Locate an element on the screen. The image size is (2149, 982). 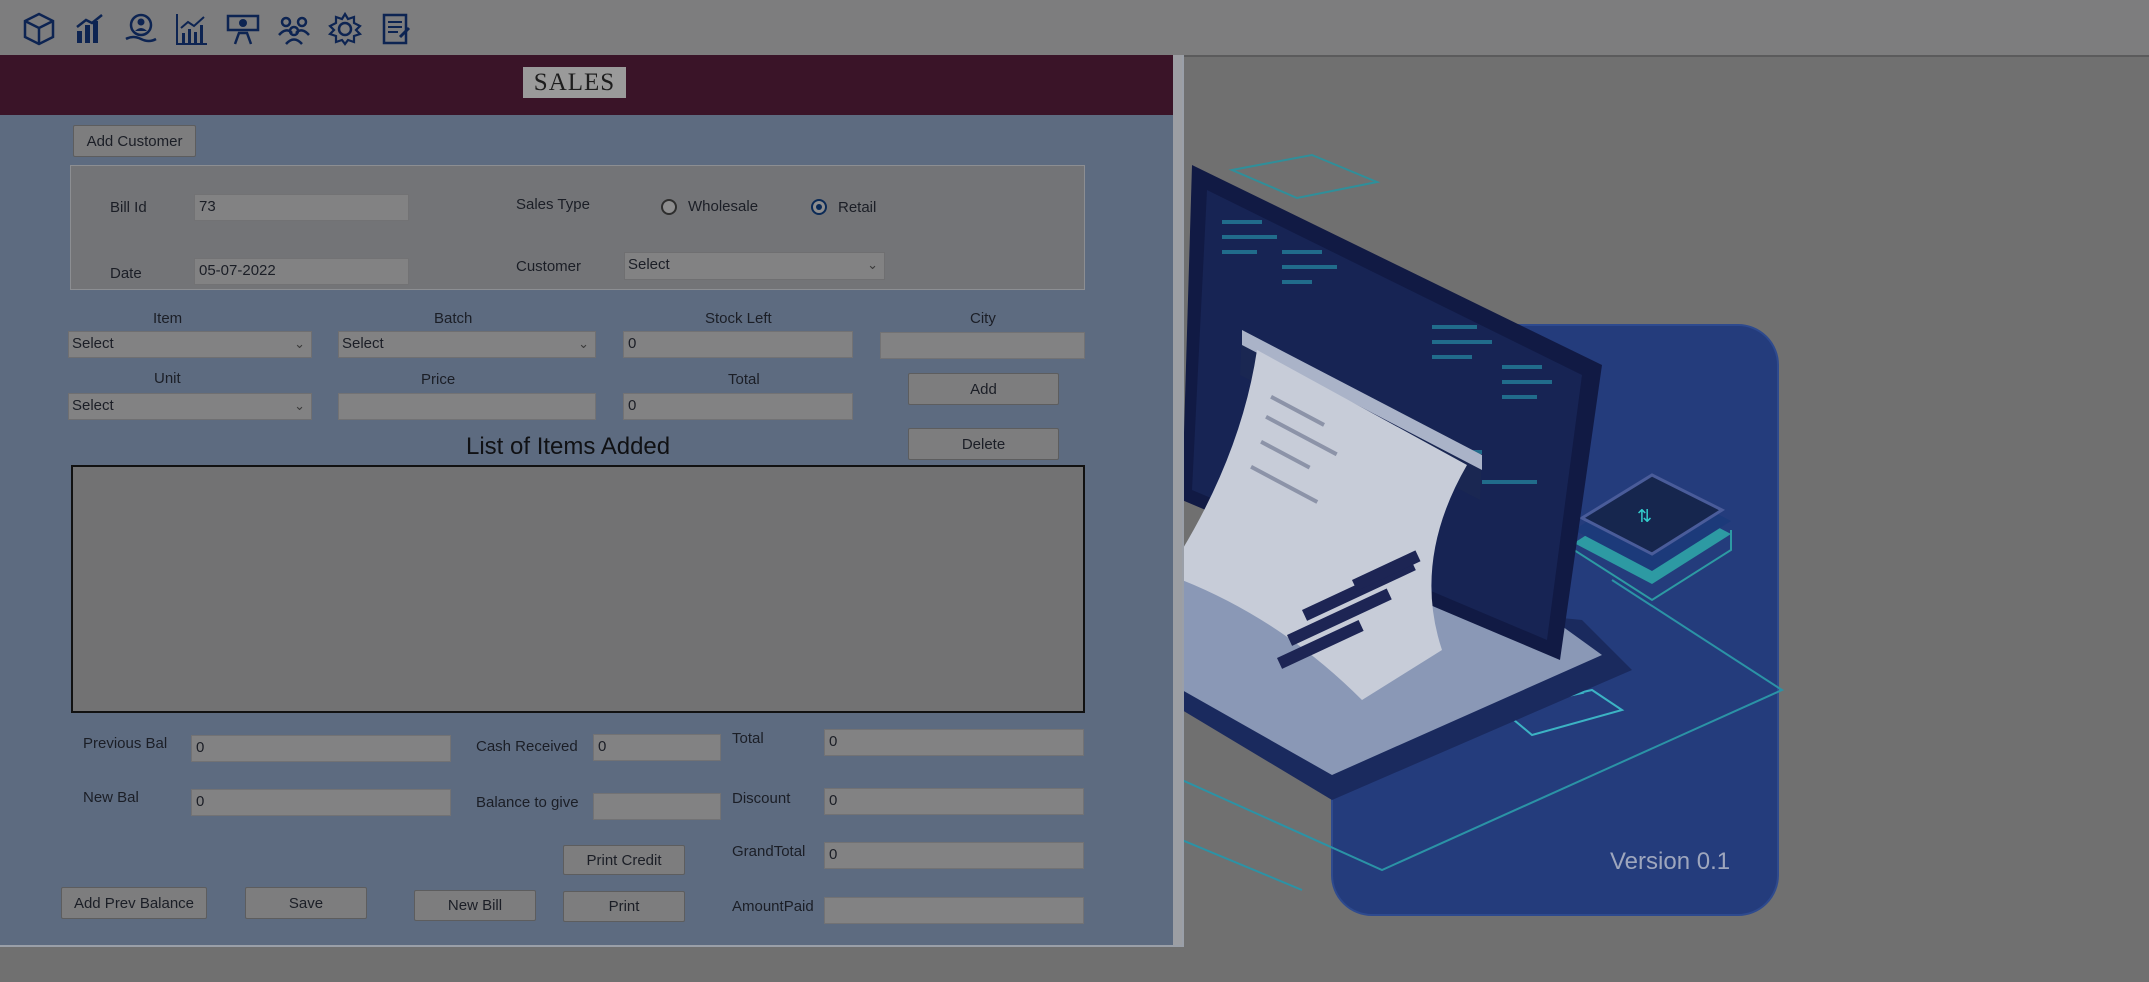
wholesale-radio-label: Wholesale is located at coordinates (723, 206).